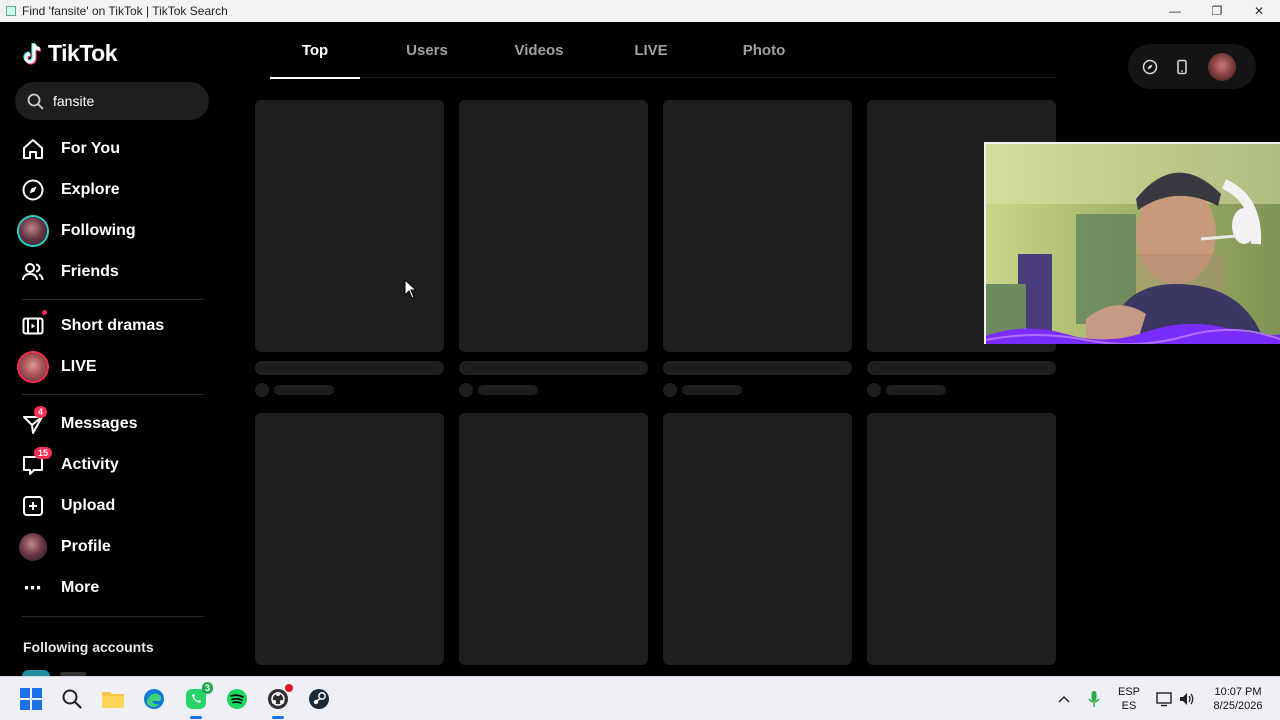 This screenshot has width=1280, height=720. I want to click on webcam-feed-image, so click(1133, 244).